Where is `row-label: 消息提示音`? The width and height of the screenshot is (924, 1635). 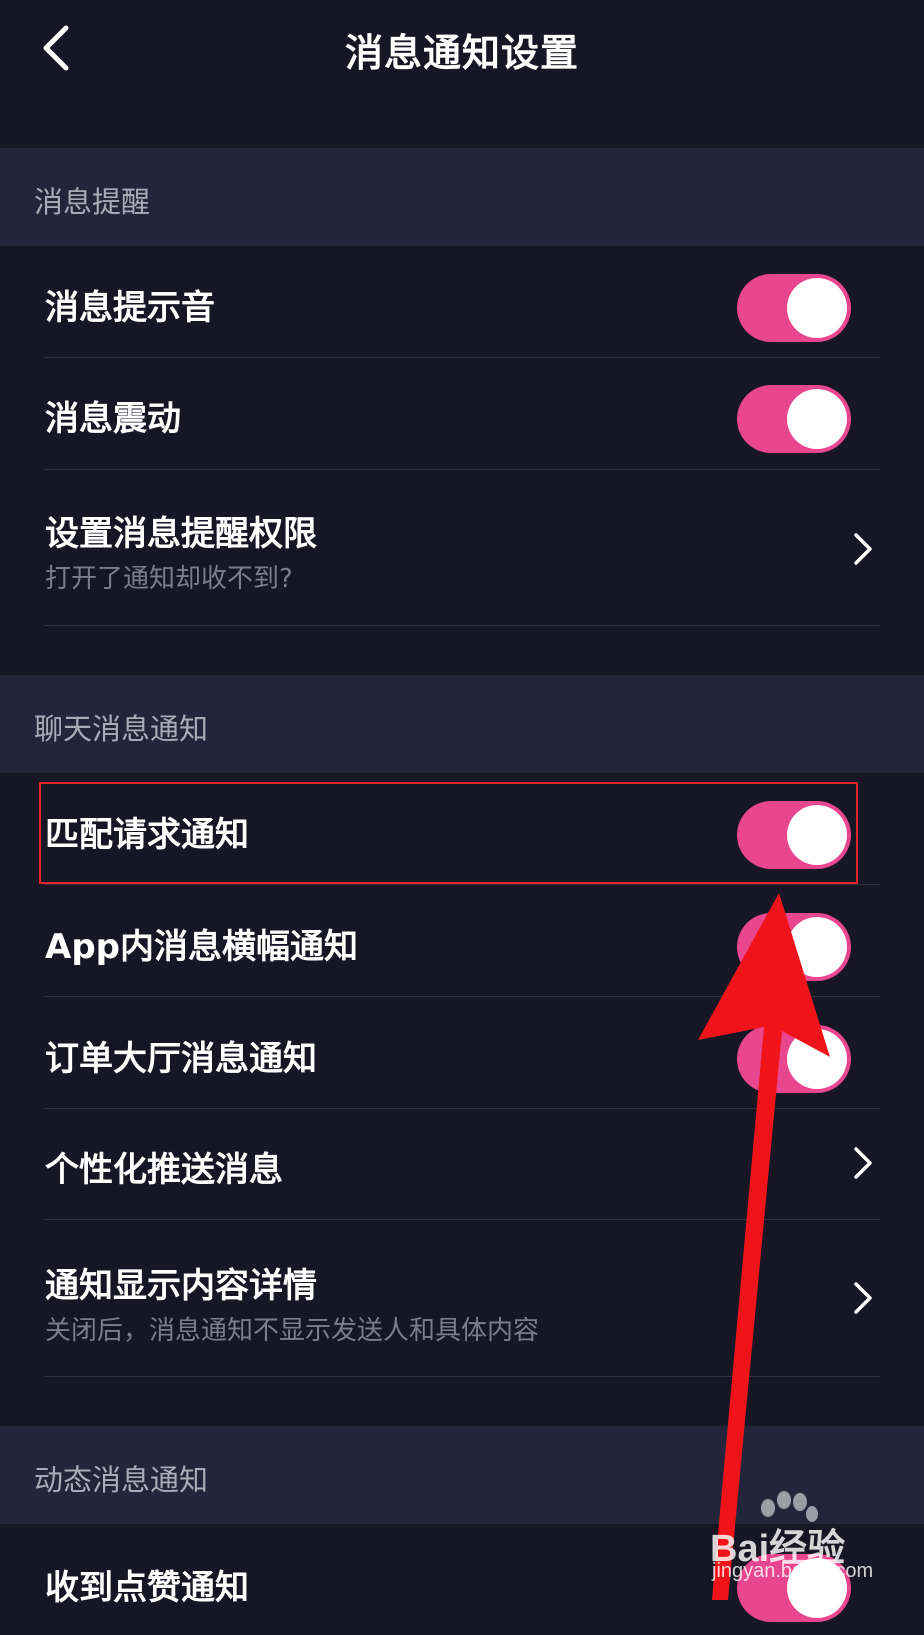
row-label: 消息提示音 is located at coordinates (130, 308).